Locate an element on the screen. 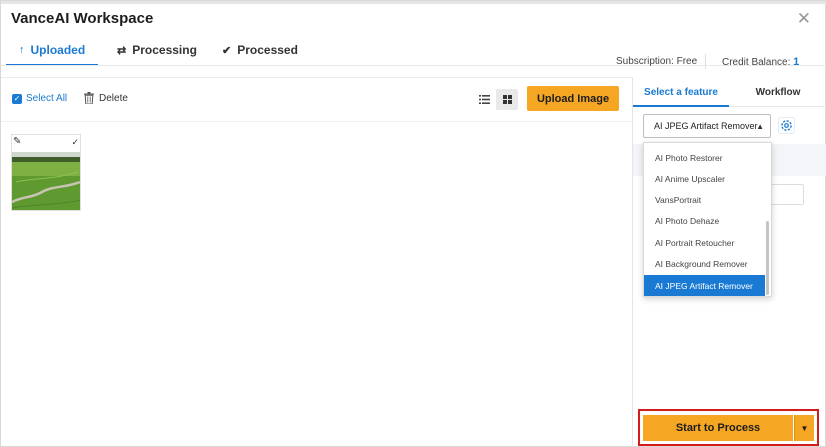  feature-select-value: AI JPEG Artifact Remover is located at coordinates (706, 126).